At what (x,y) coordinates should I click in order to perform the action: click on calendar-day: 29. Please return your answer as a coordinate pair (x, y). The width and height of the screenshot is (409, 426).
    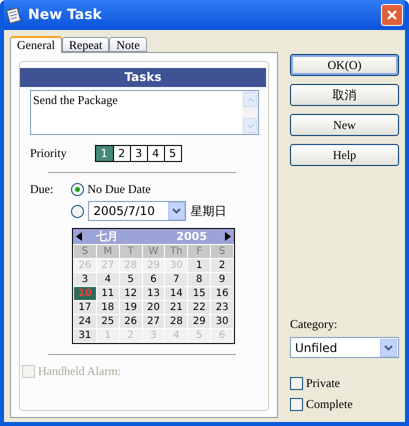
    Looking at the image, I should click on (199, 321).